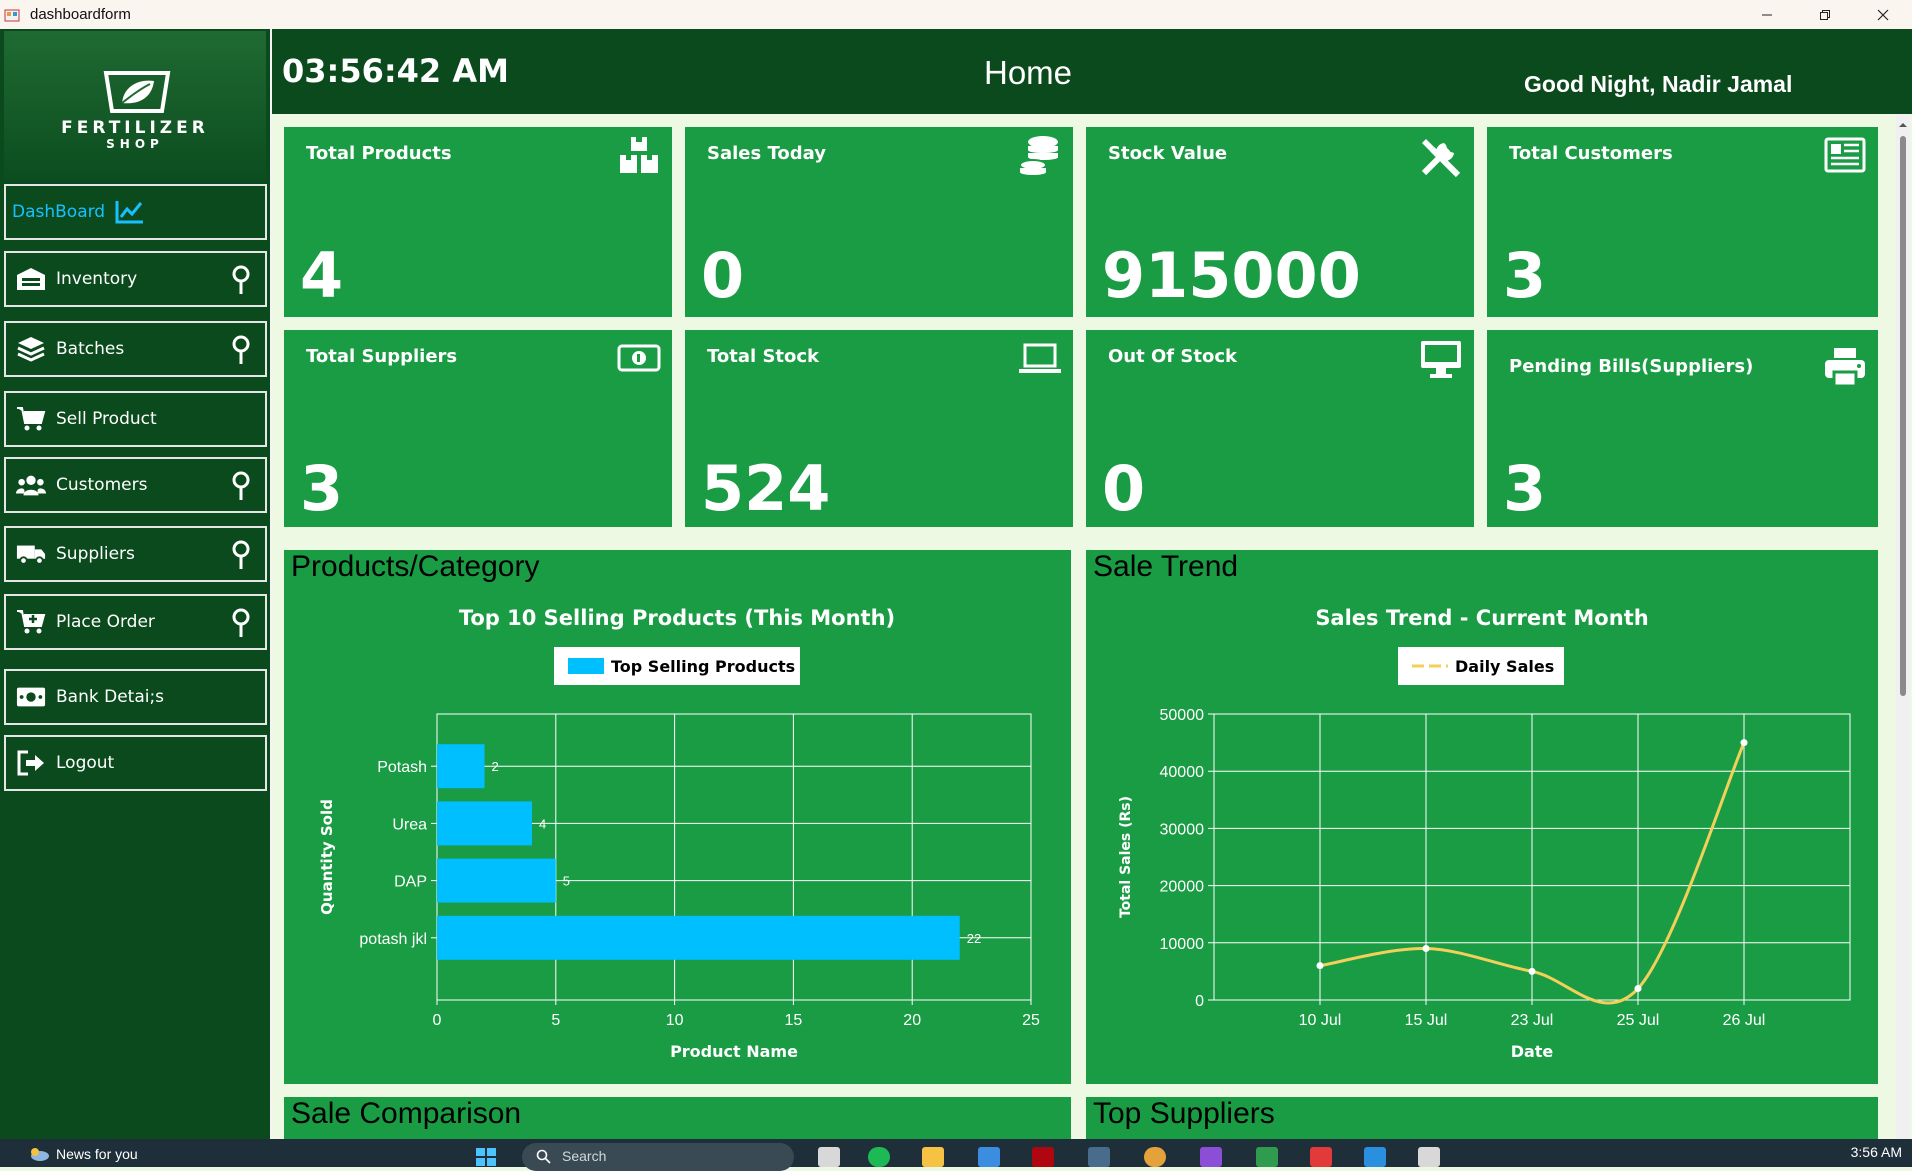 Image resolution: width=1912 pixels, height=1171 pixels. Describe the element at coordinates (495, 766) in the screenshot. I see `data-label: 2` at that location.